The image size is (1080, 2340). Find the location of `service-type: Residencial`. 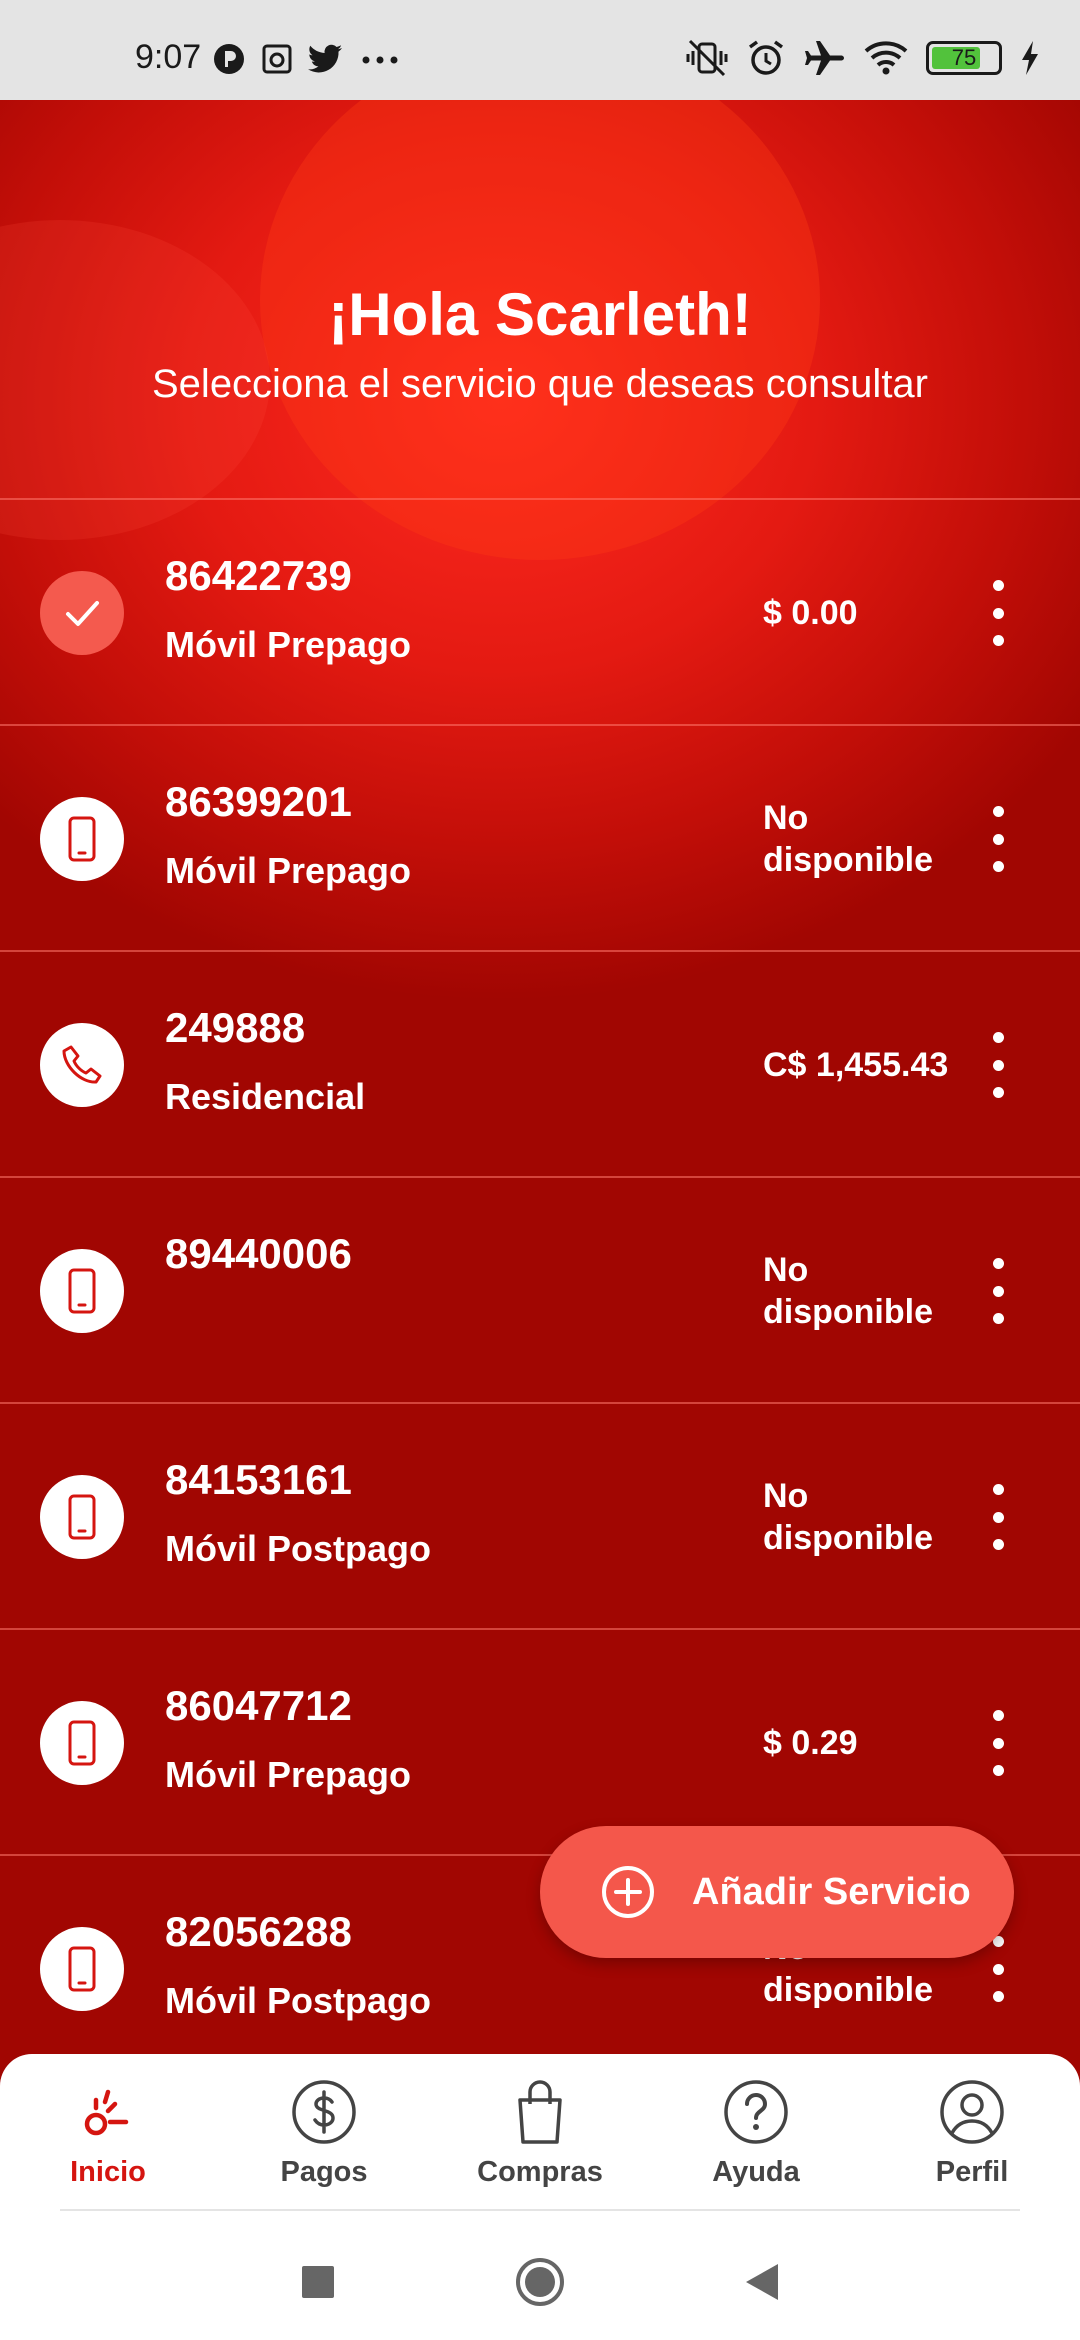

service-type: Residencial is located at coordinates (265, 1096).